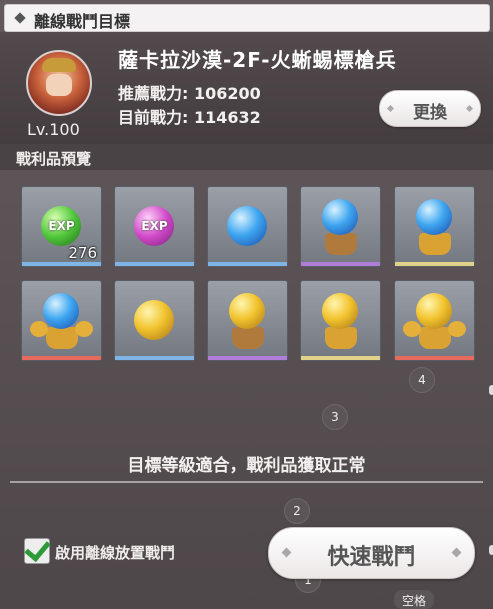  Describe the element at coordinates (246, 466) in the screenshot. I see `loot-status-text: 目標等級適合，戰利品獲取正常` at that location.